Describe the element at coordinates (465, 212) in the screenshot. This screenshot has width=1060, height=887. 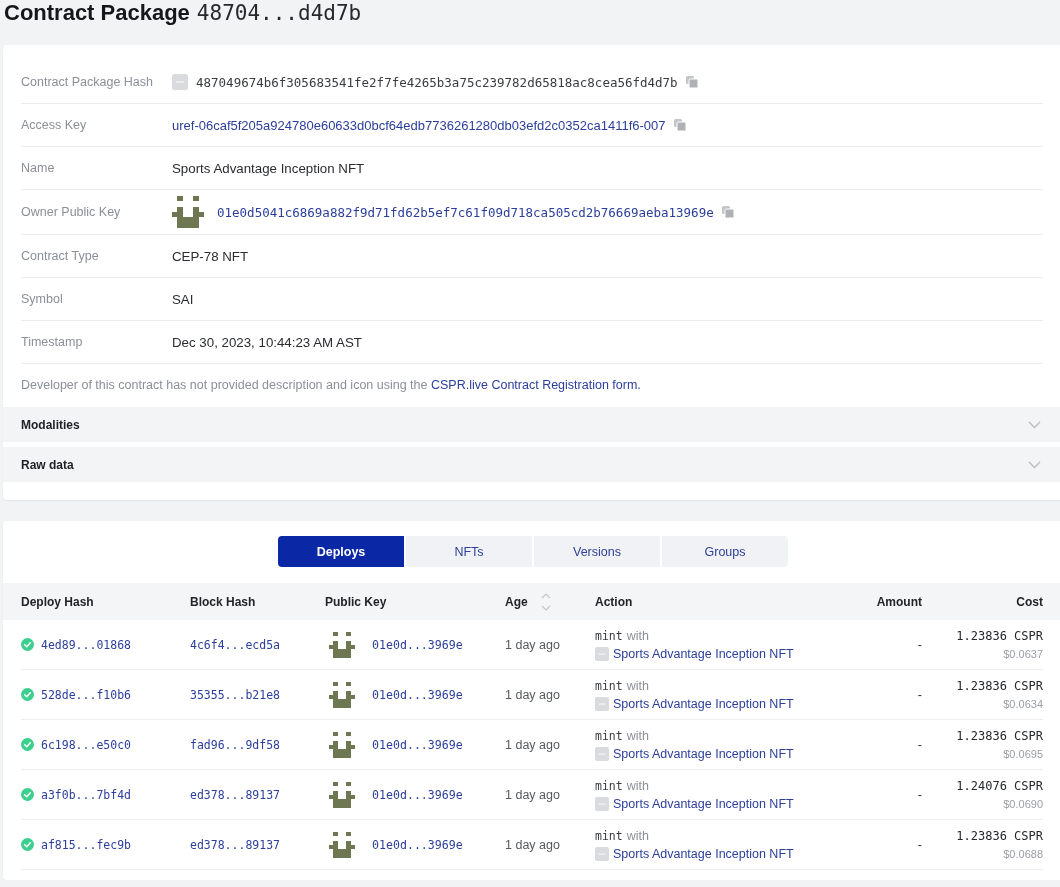
I see `public-key-link: 01e0d5041c6869a882f9d71fd62b5ef7c61f09d718ca505cd2b76669aeba13969e` at that location.